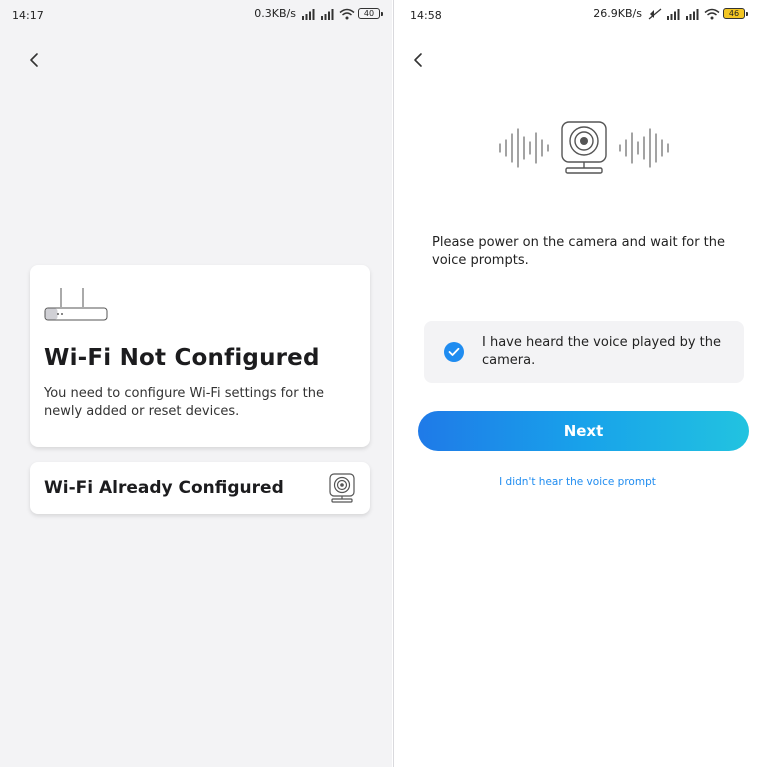 The image size is (757, 767). I want to click on check-icon, so click(454, 351).